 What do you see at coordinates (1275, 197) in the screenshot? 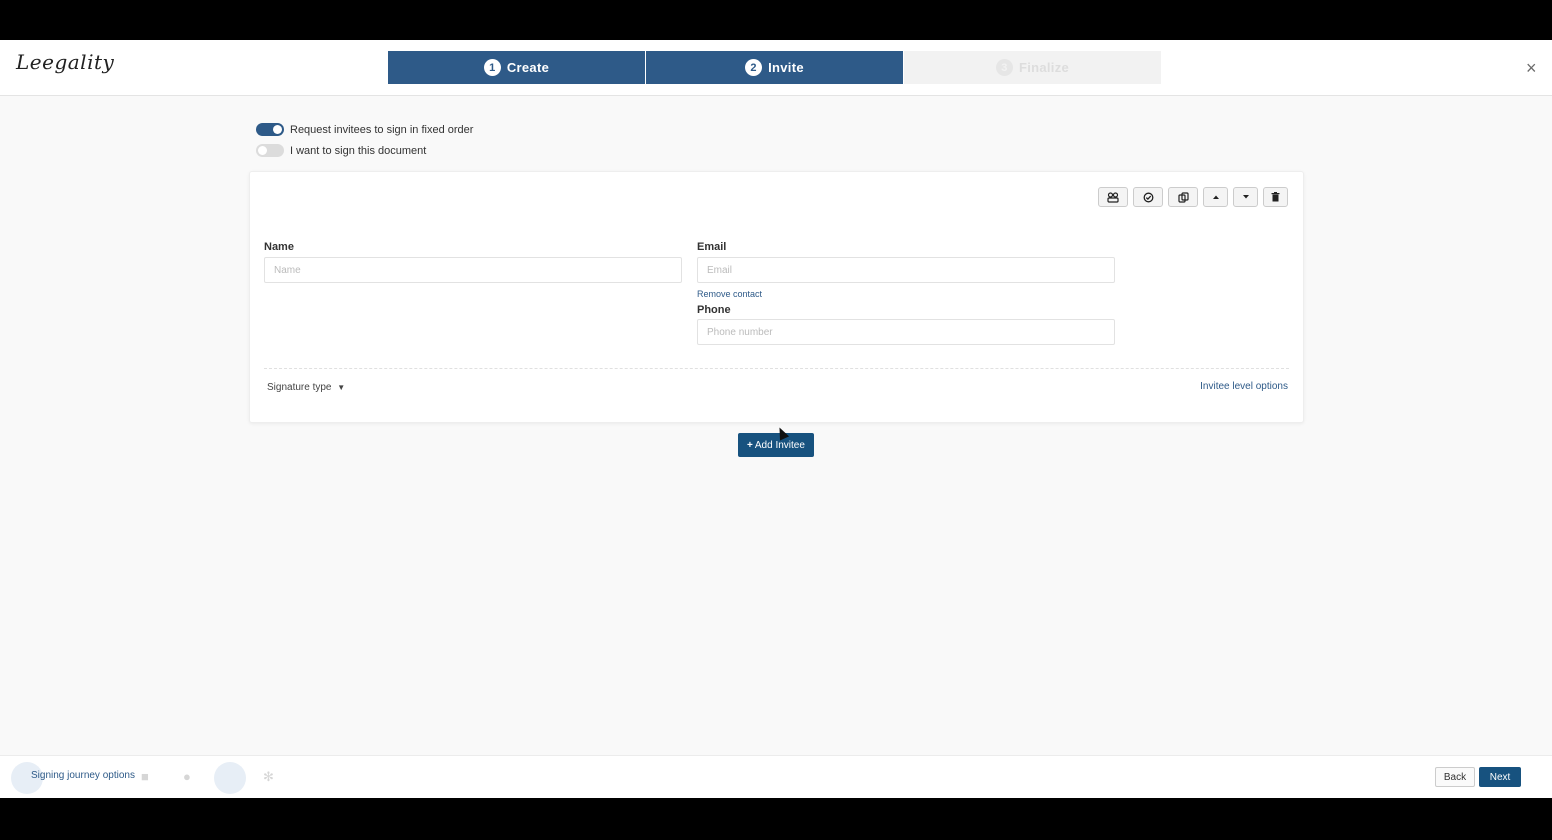
I see `trash-icon` at bounding box center [1275, 197].